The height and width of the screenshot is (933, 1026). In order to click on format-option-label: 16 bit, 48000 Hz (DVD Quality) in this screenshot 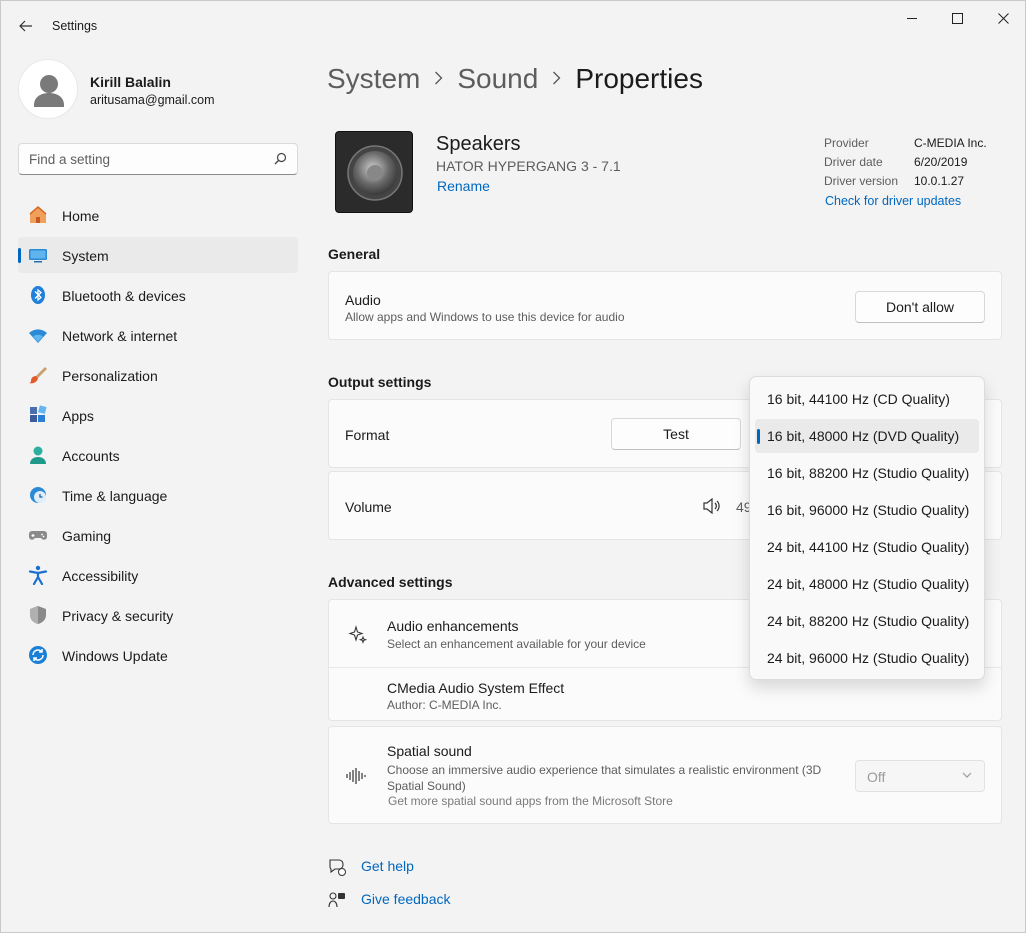, I will do `click(863, 436)`.